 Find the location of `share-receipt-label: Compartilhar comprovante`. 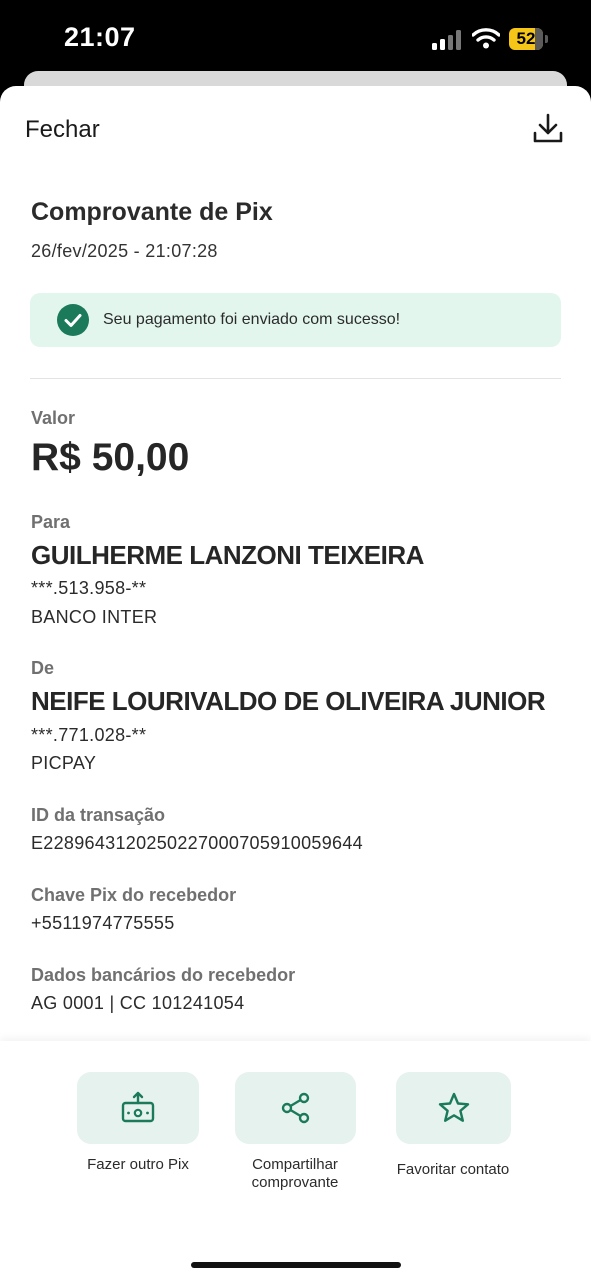

share-receipt-label: Compartilhar comprovante is located at coordinates (295, 1173).